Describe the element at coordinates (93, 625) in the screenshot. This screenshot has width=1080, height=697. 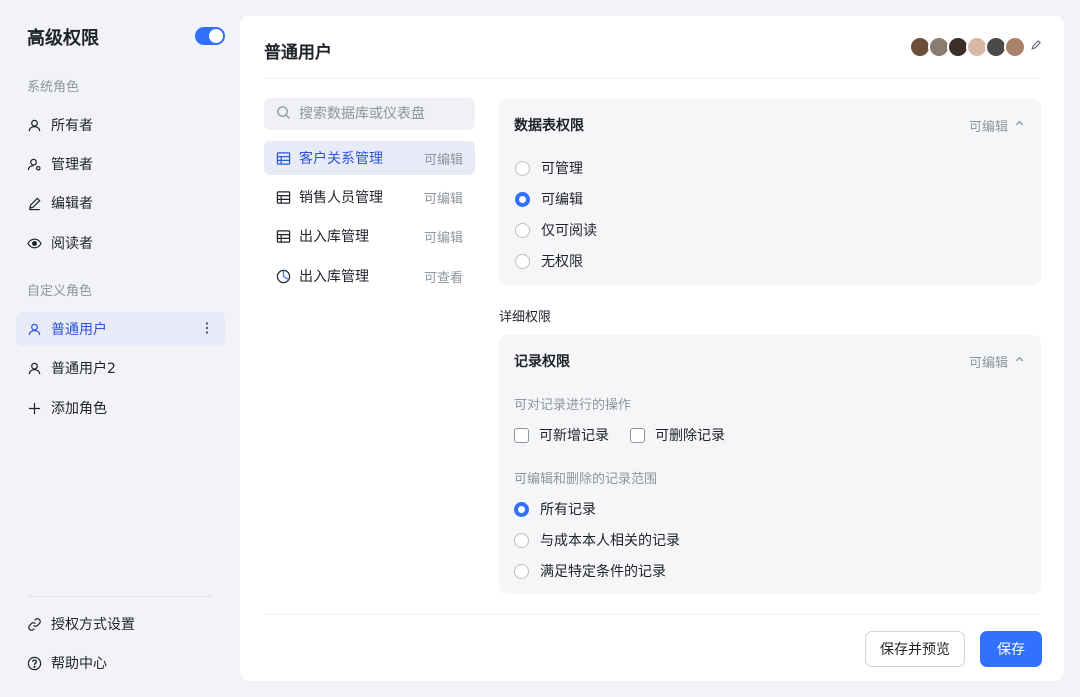
I see `auth-settings-label: 授权方式设置` at that location.